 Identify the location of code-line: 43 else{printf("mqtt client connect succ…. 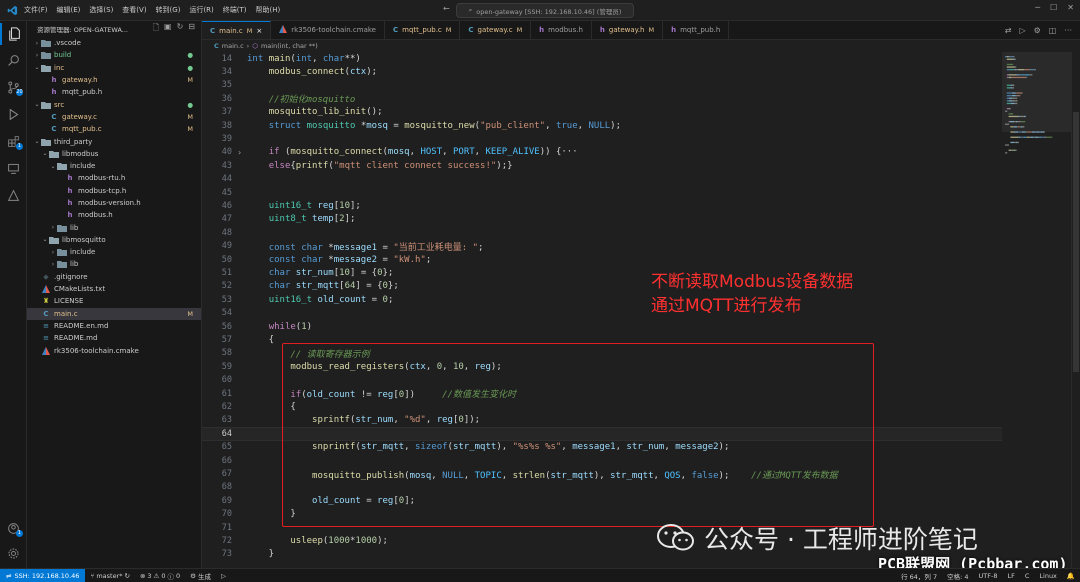
(602, 165).